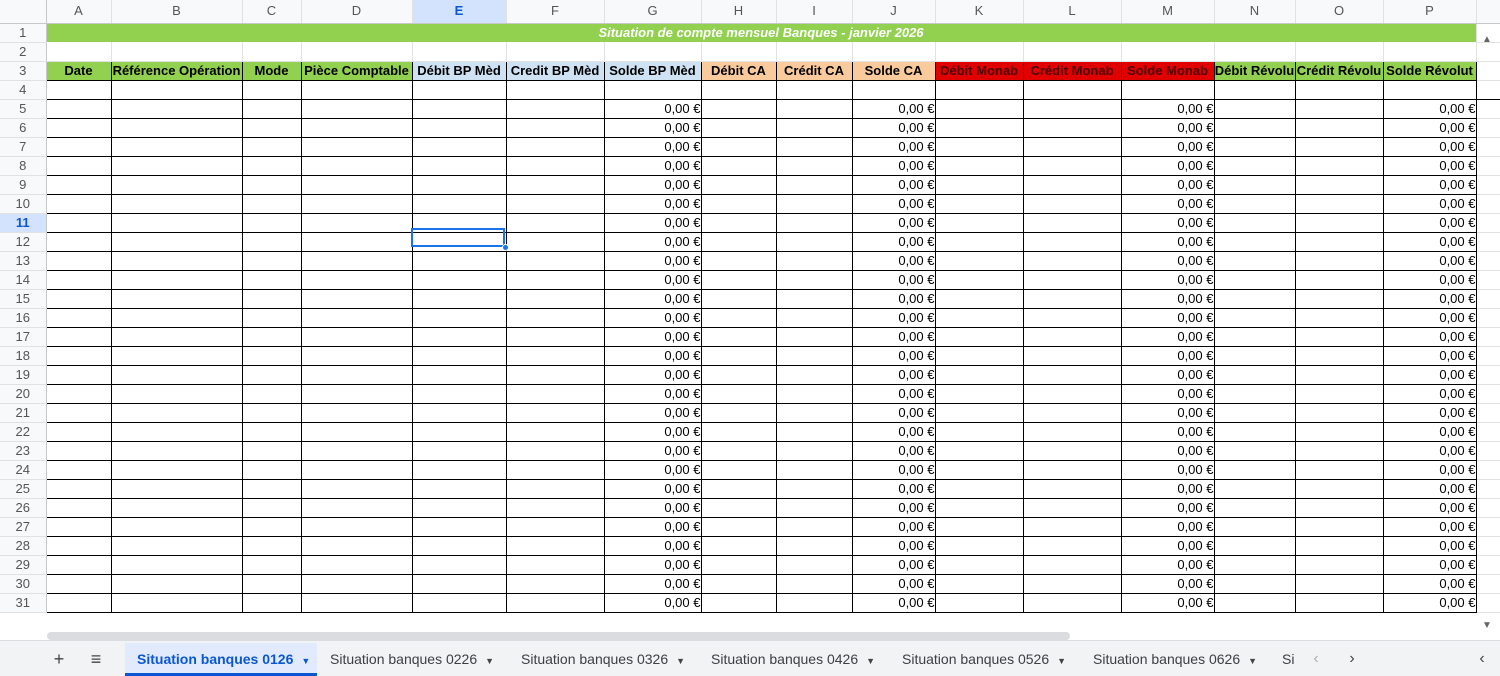  Describe the element at coordinates (23, 90) in the screenshot. I see `row-header: 4` at that location.